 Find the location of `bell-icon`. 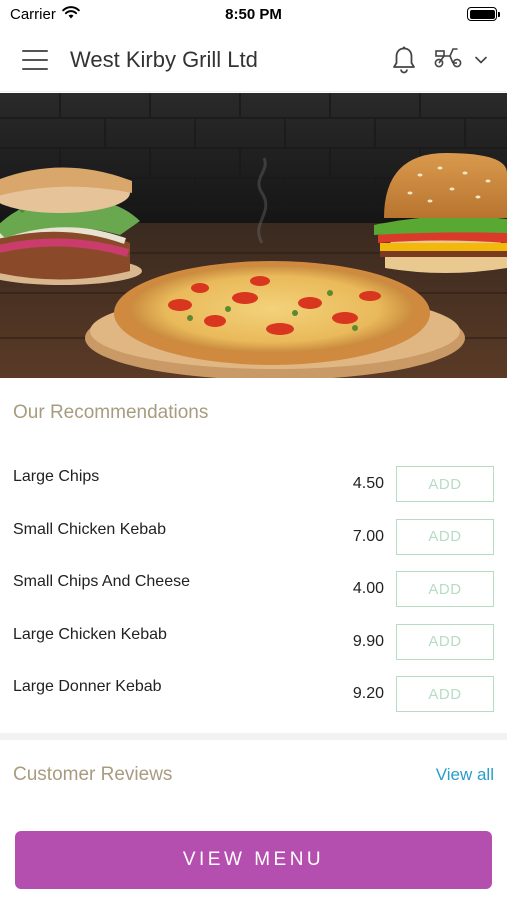

bell-icon is located at coordinates (404, 60).